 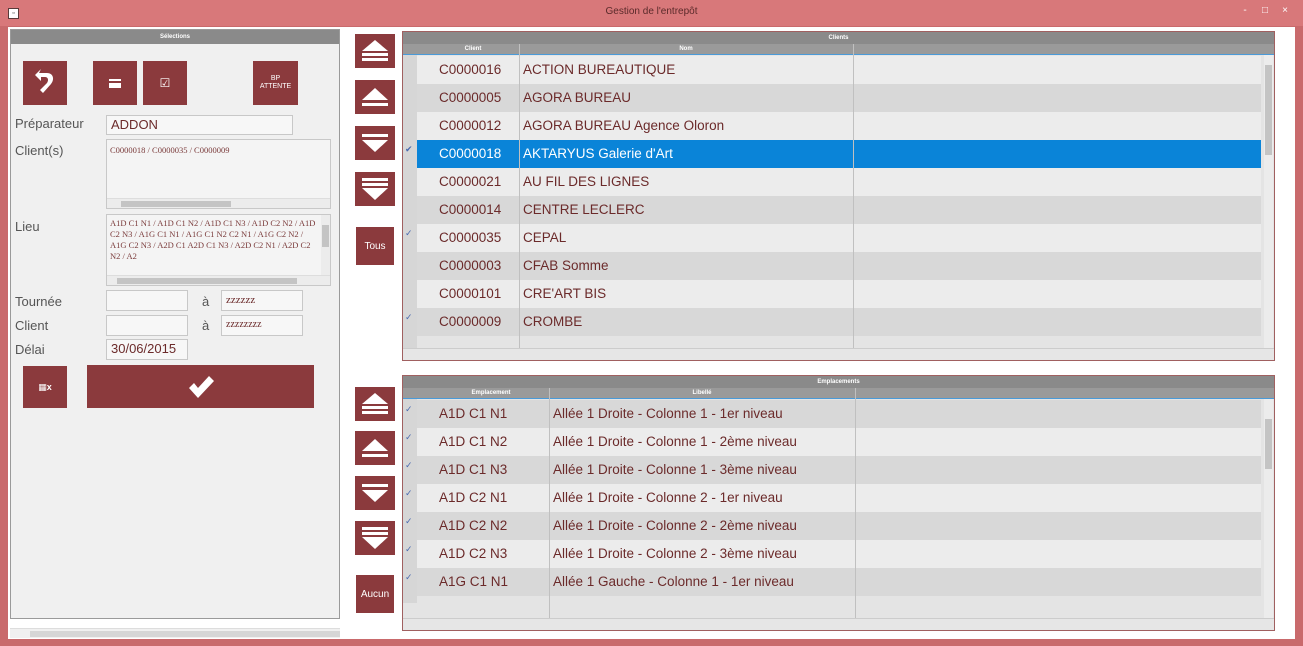 I want to click on move-bottom-button, so click(x=375, y=189).